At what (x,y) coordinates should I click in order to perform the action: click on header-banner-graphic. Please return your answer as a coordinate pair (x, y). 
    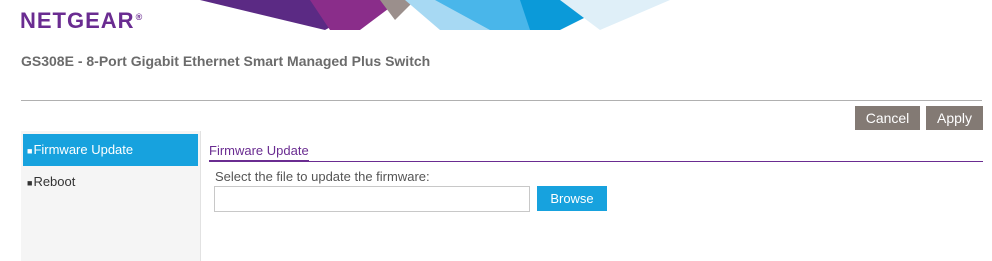
    Looking at the image, I should click on (435, 15).